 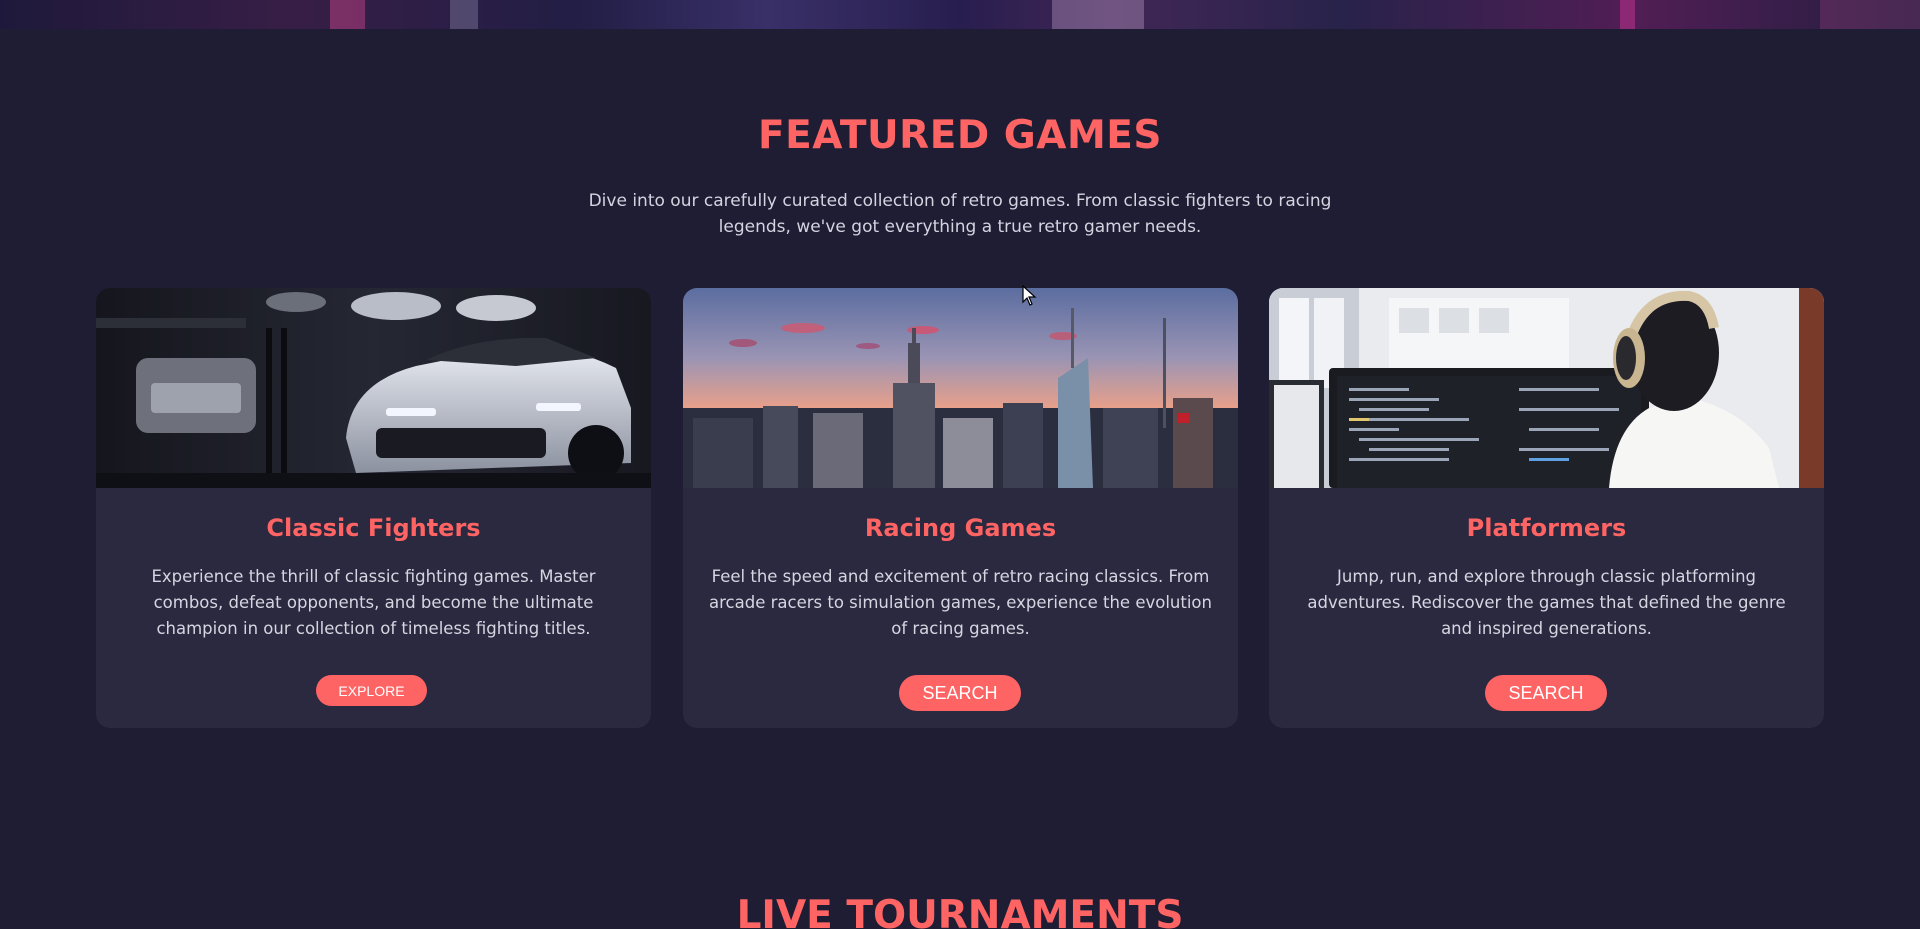 I want to click on card-title: Racing Games, so click(x=960, y=528).